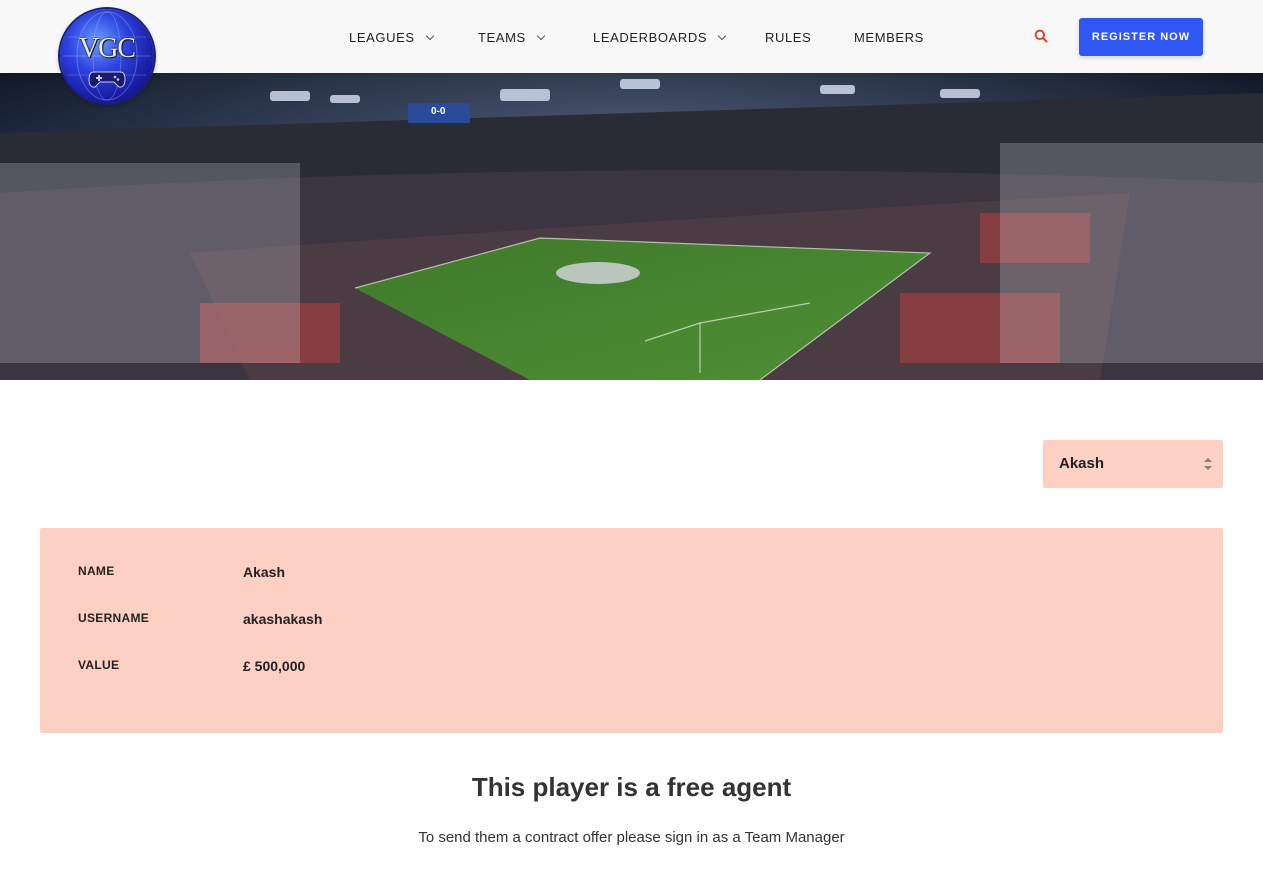 The image size is (1263, 874). I want to click on register-now-button: REGISTER NOW, so click(1141, 37).